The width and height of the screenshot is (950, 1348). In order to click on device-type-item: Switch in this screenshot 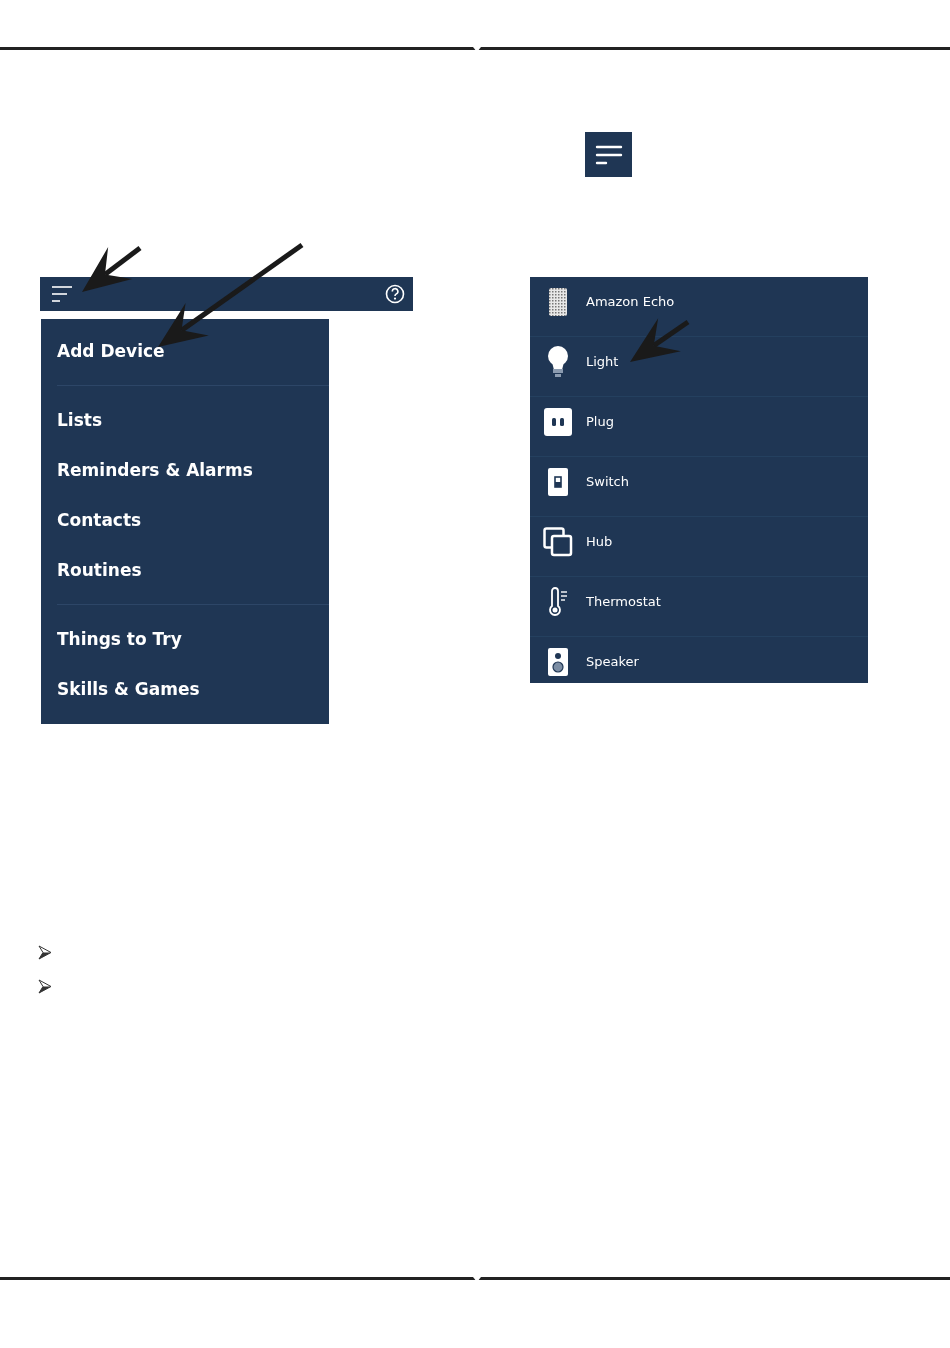, I will do `click(607, 481)`.